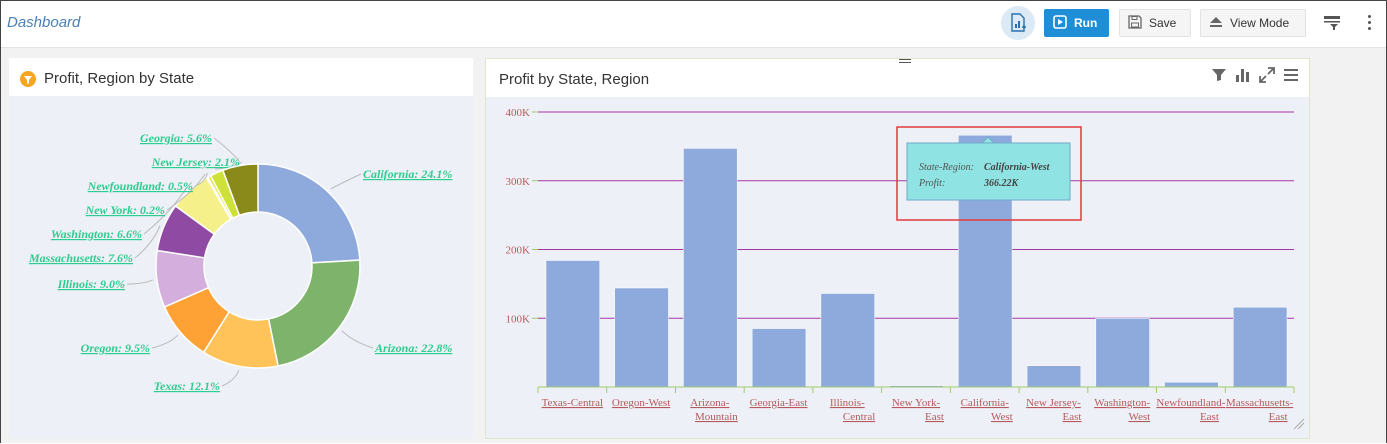 This screenshot has height=444, width=1387. Describe the element at coordinates (125, 210) in the screenshot. I see `donut-label: New York: 0.2%` at that location.